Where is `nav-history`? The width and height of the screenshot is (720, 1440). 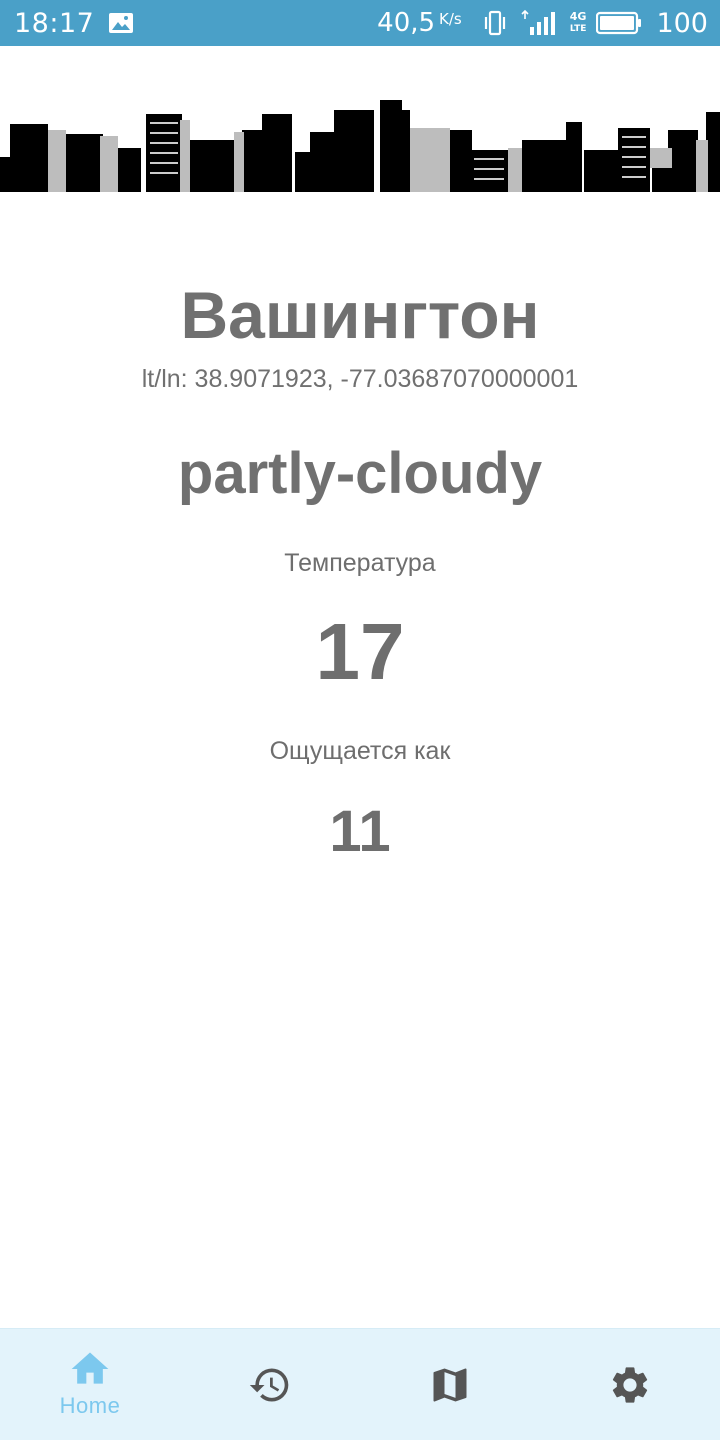
nav-history is located at coordinates (270, 1384).